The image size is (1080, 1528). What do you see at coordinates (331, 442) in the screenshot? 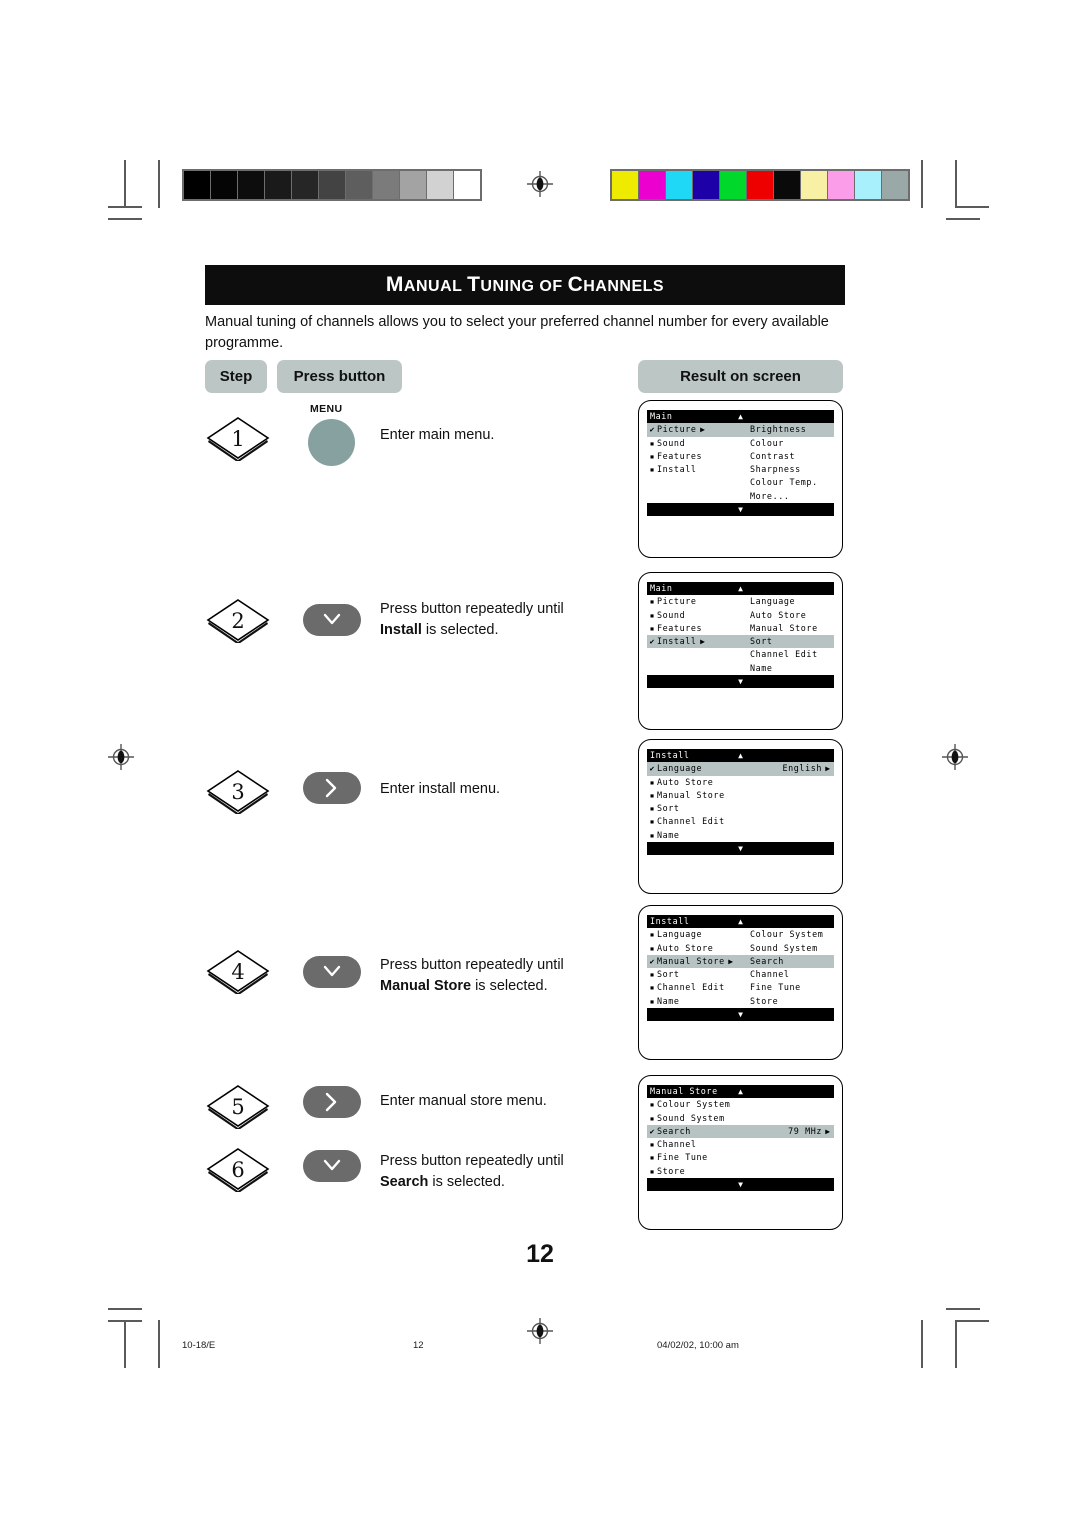
I see `menu-button` at bounding box center [331, 442].